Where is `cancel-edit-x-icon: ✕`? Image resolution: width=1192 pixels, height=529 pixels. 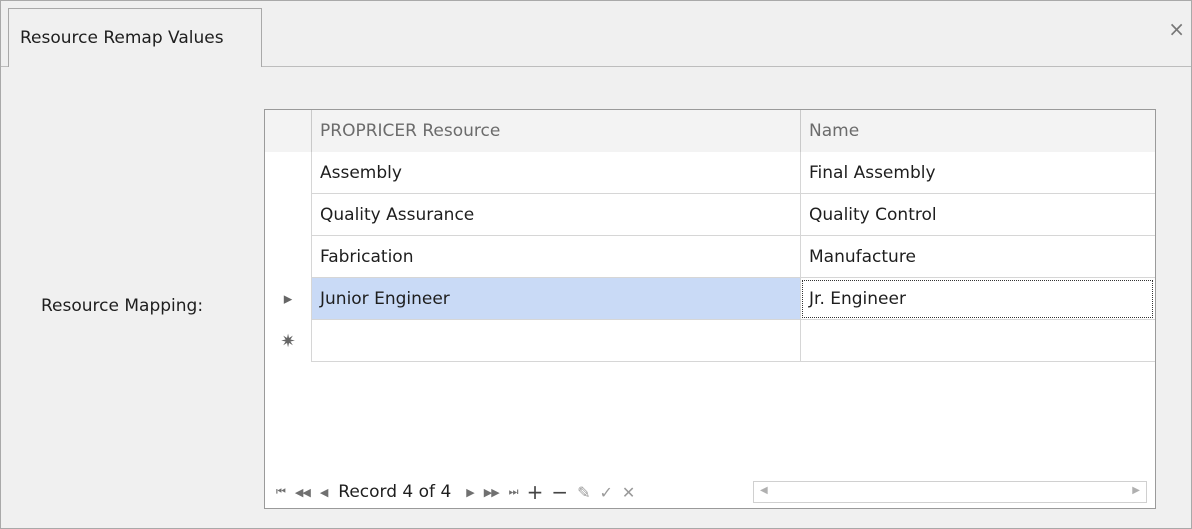
cancel-edit-x-icon: ✕ is located at coordinates (628, 492).